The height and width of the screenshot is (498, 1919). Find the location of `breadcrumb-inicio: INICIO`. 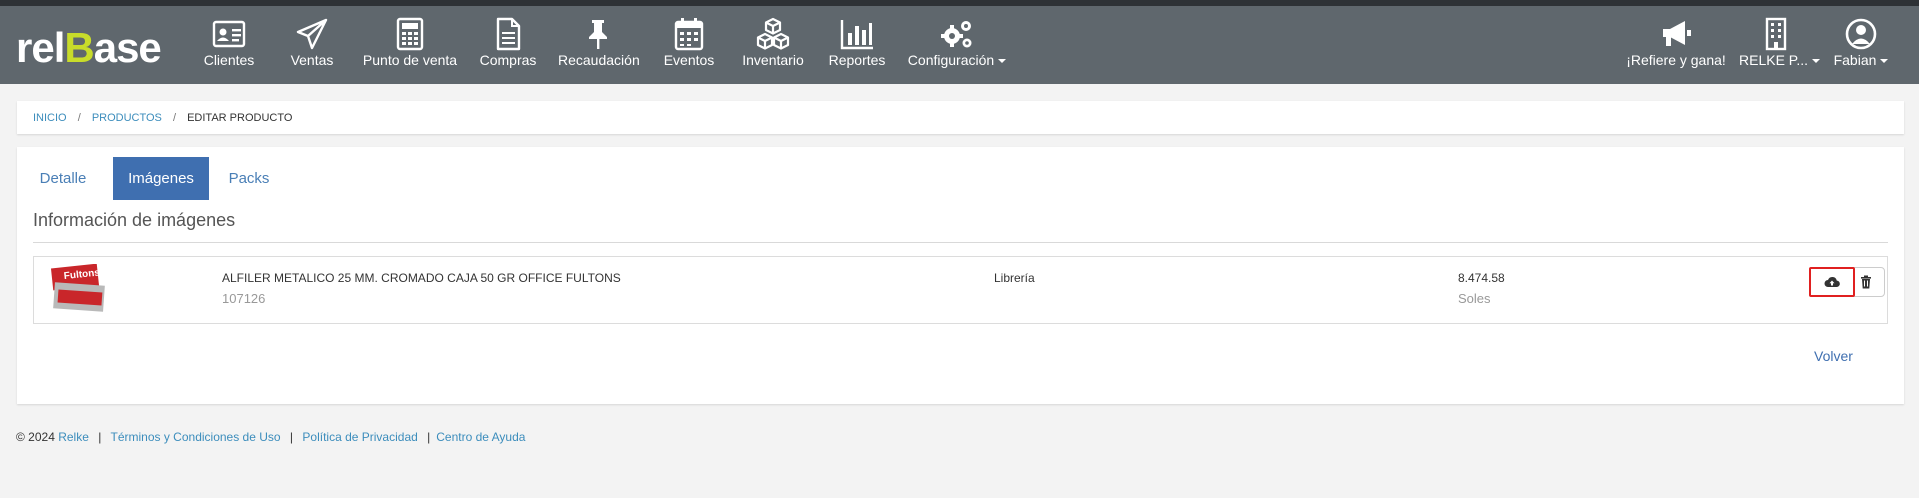

breadcrumb-inicio: INICIO is located at coordinates (50, 118).